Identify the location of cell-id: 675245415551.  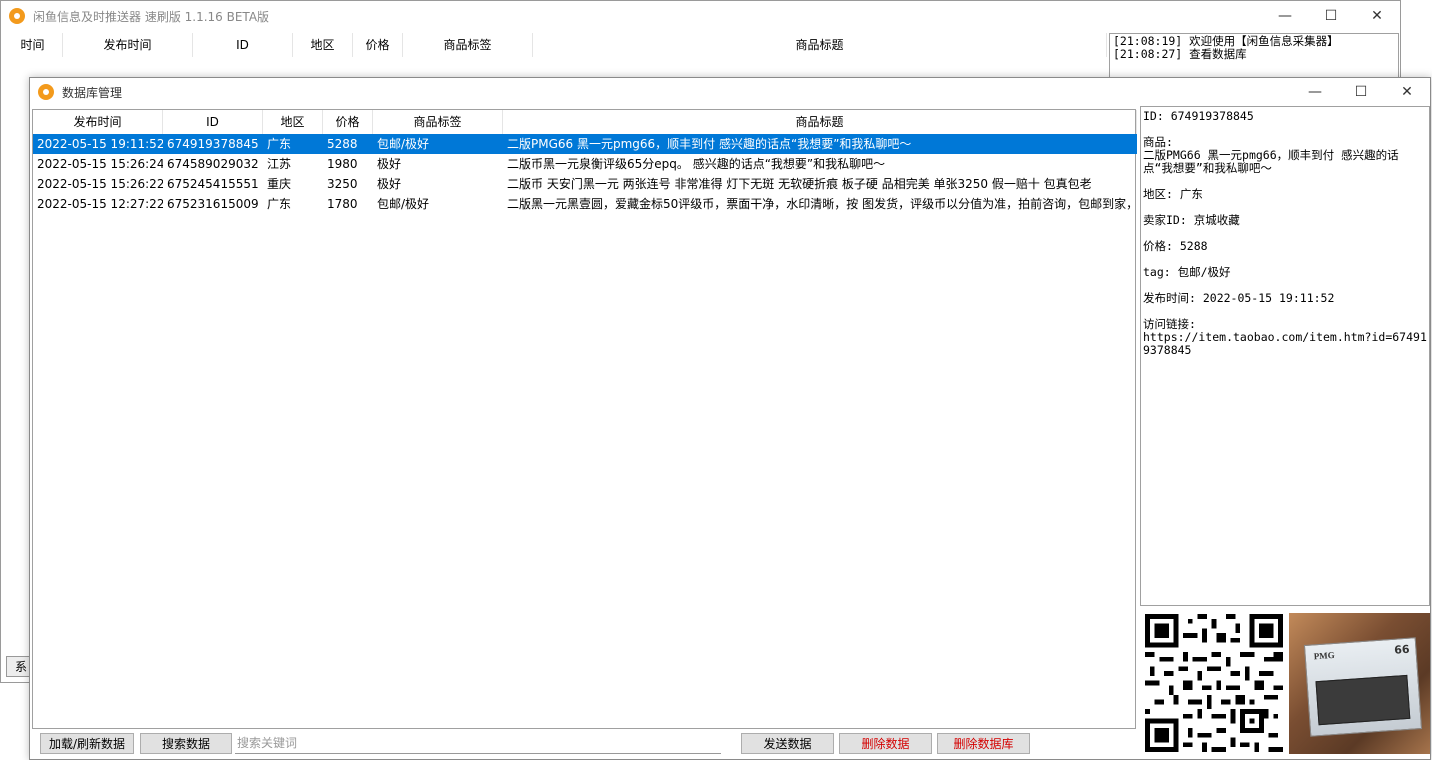
(213, 184).